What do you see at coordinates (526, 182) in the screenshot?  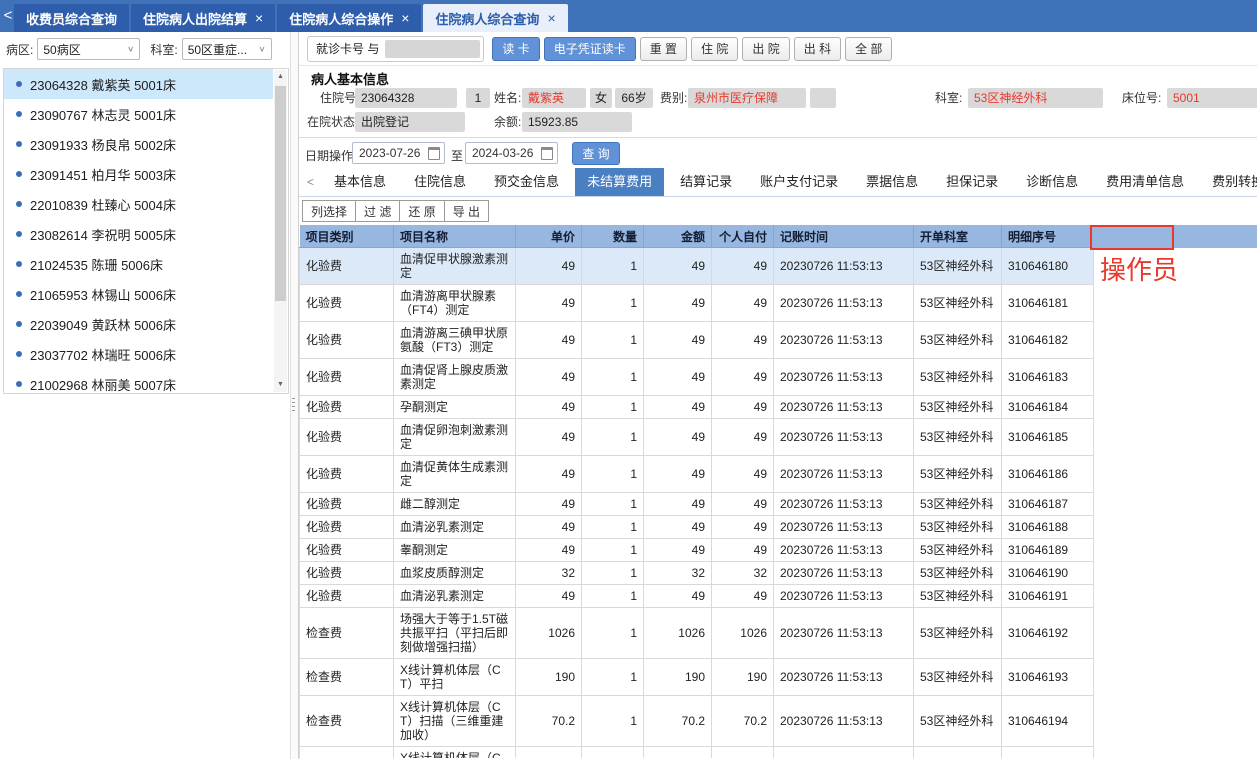 I see `detail-tab-prepayment-info: 预交金信息` at bounding box center [526, 182].